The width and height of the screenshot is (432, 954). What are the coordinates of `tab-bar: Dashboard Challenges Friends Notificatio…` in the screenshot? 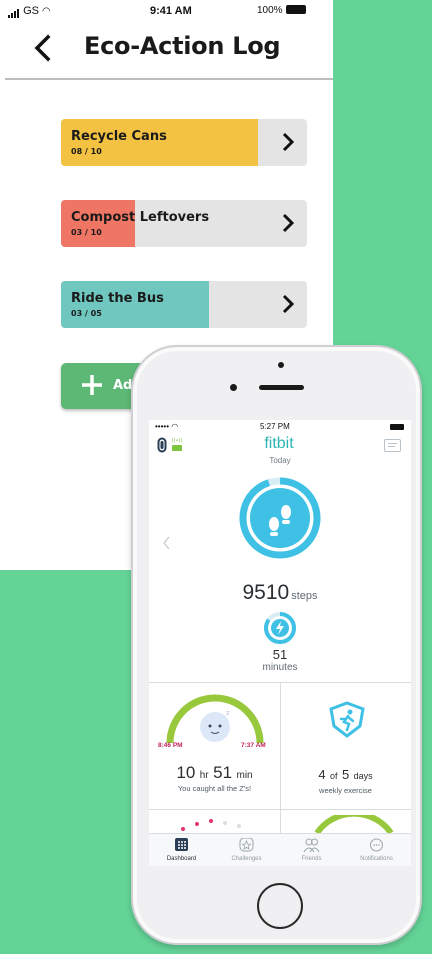 It's located at (280, 849).